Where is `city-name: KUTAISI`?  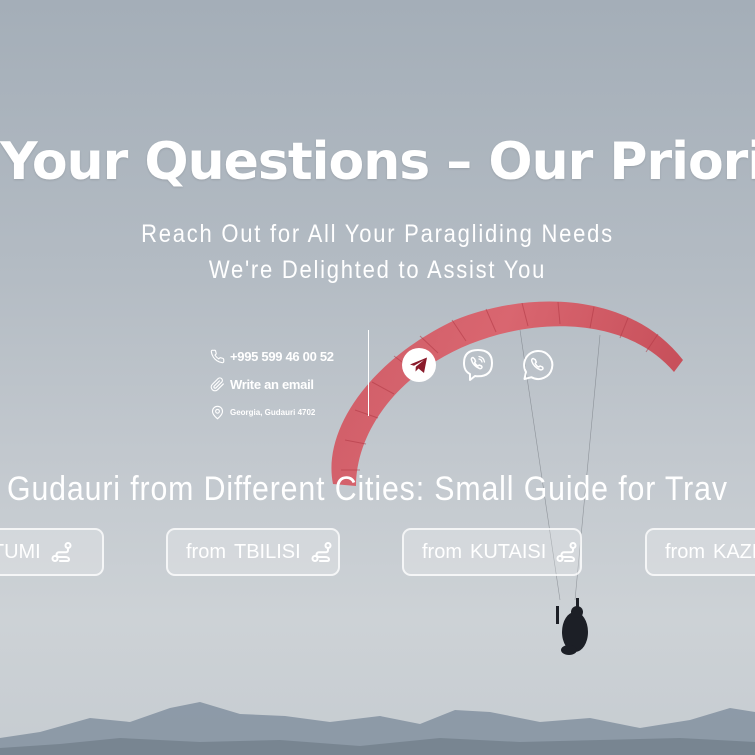
city-name: KUTAISI is located at coordinates (508, 551).